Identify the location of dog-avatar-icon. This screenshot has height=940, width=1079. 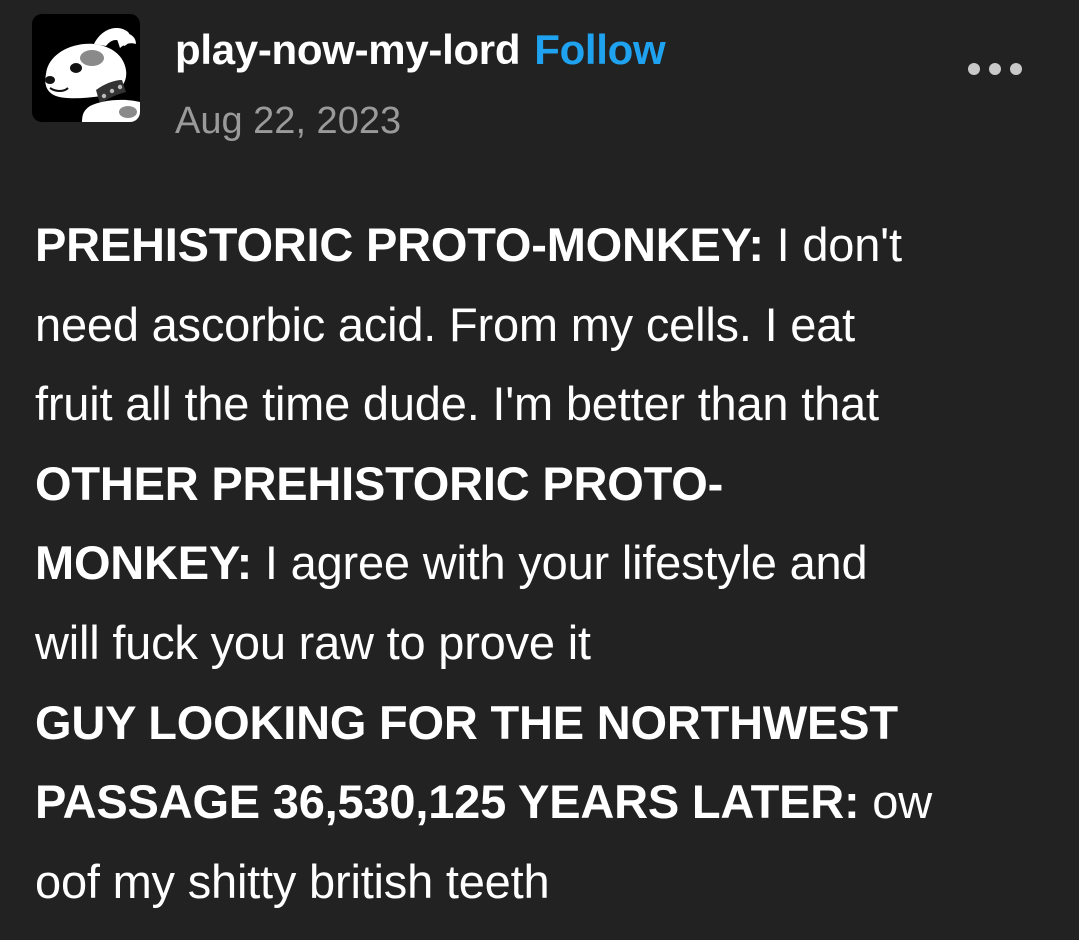
(92, 75).